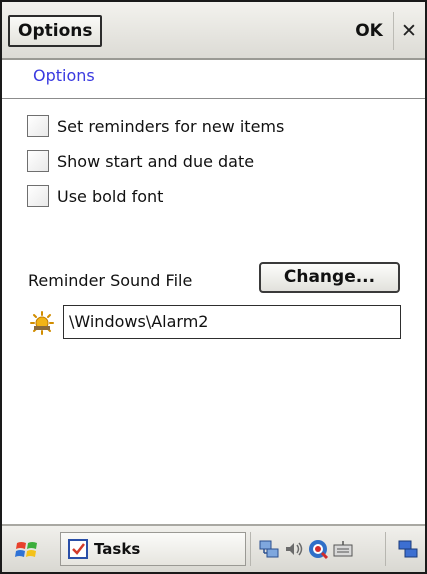 This screenshot has height=574, width=427. I want to click on reminder-sound-label: Reminder Sound File, so click(110, 280).